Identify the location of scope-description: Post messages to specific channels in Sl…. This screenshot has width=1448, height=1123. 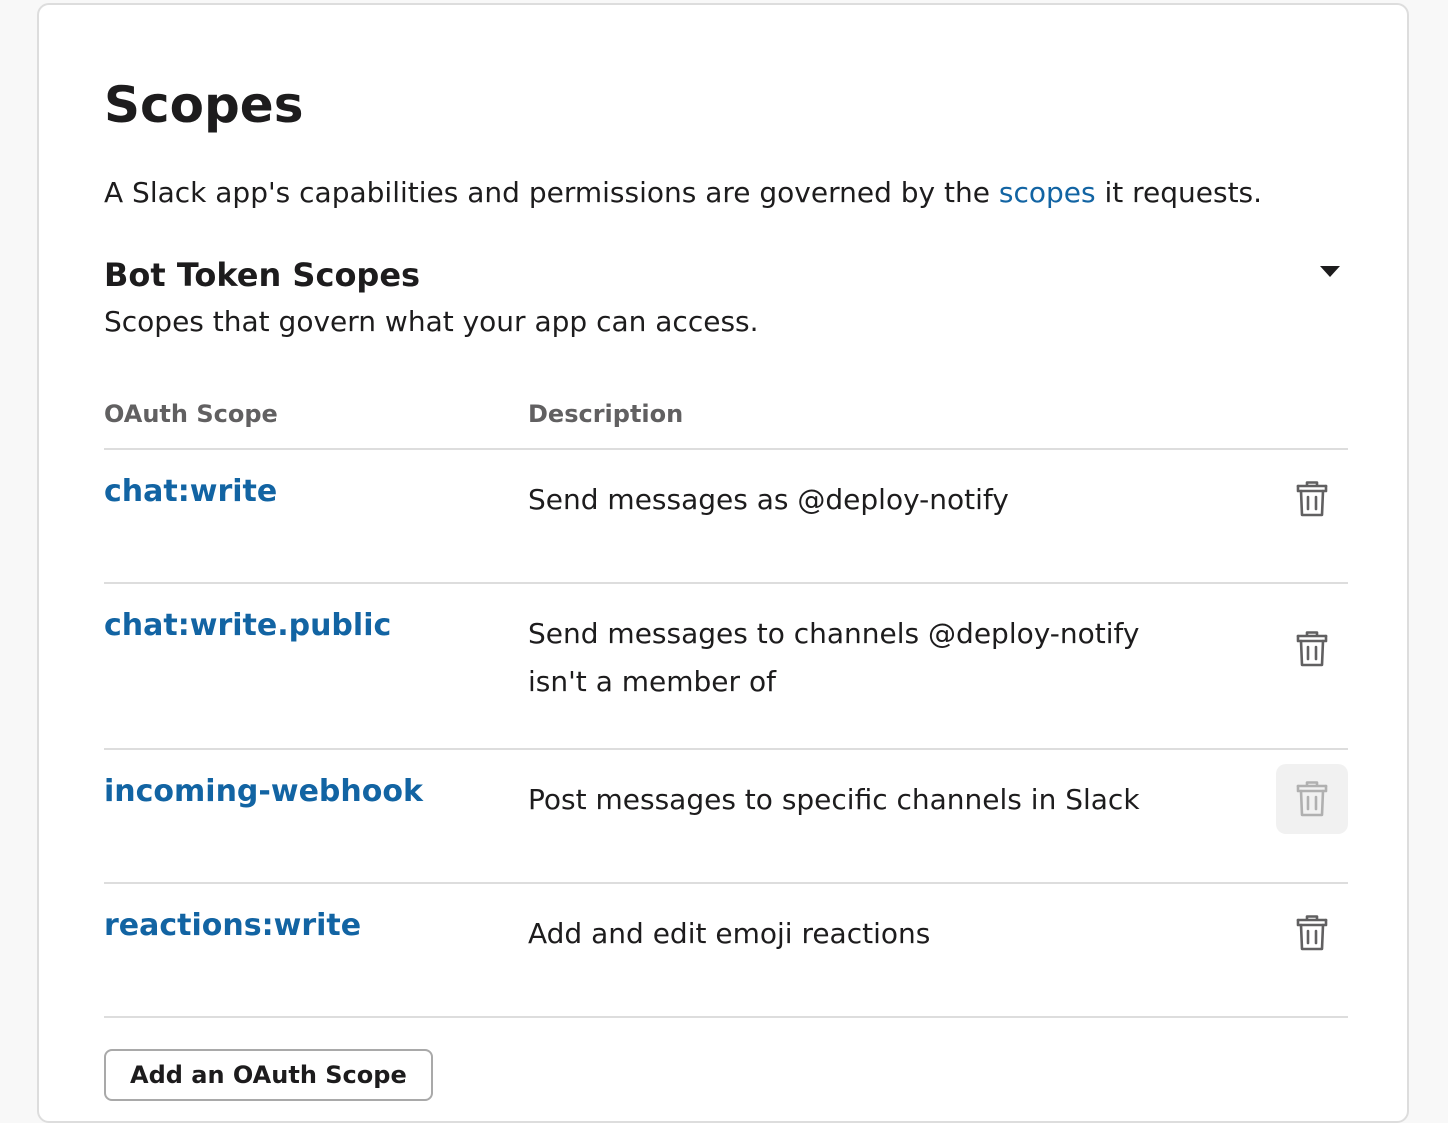
(834, 799).